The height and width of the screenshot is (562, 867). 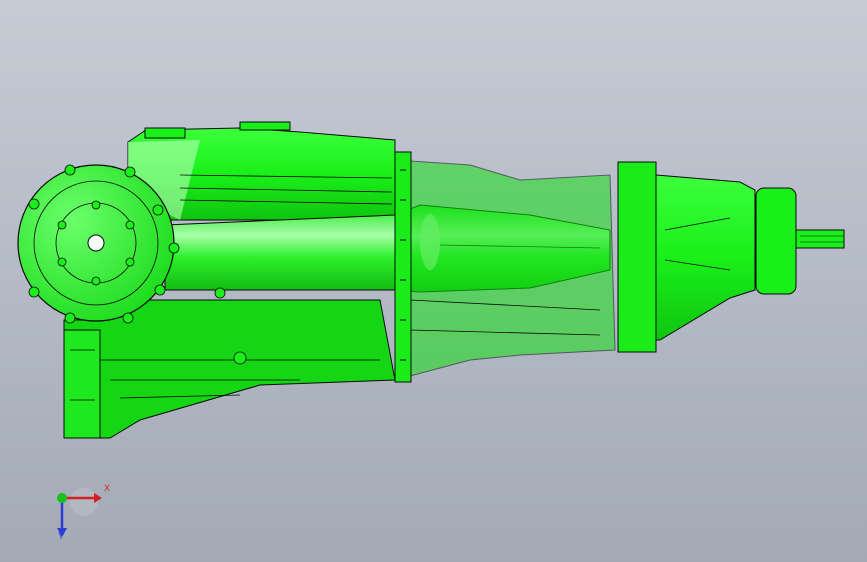 What do you see at coordinates (505, 267) in the screenshot?
I see `mid-section` at bounding box center [505, 267].